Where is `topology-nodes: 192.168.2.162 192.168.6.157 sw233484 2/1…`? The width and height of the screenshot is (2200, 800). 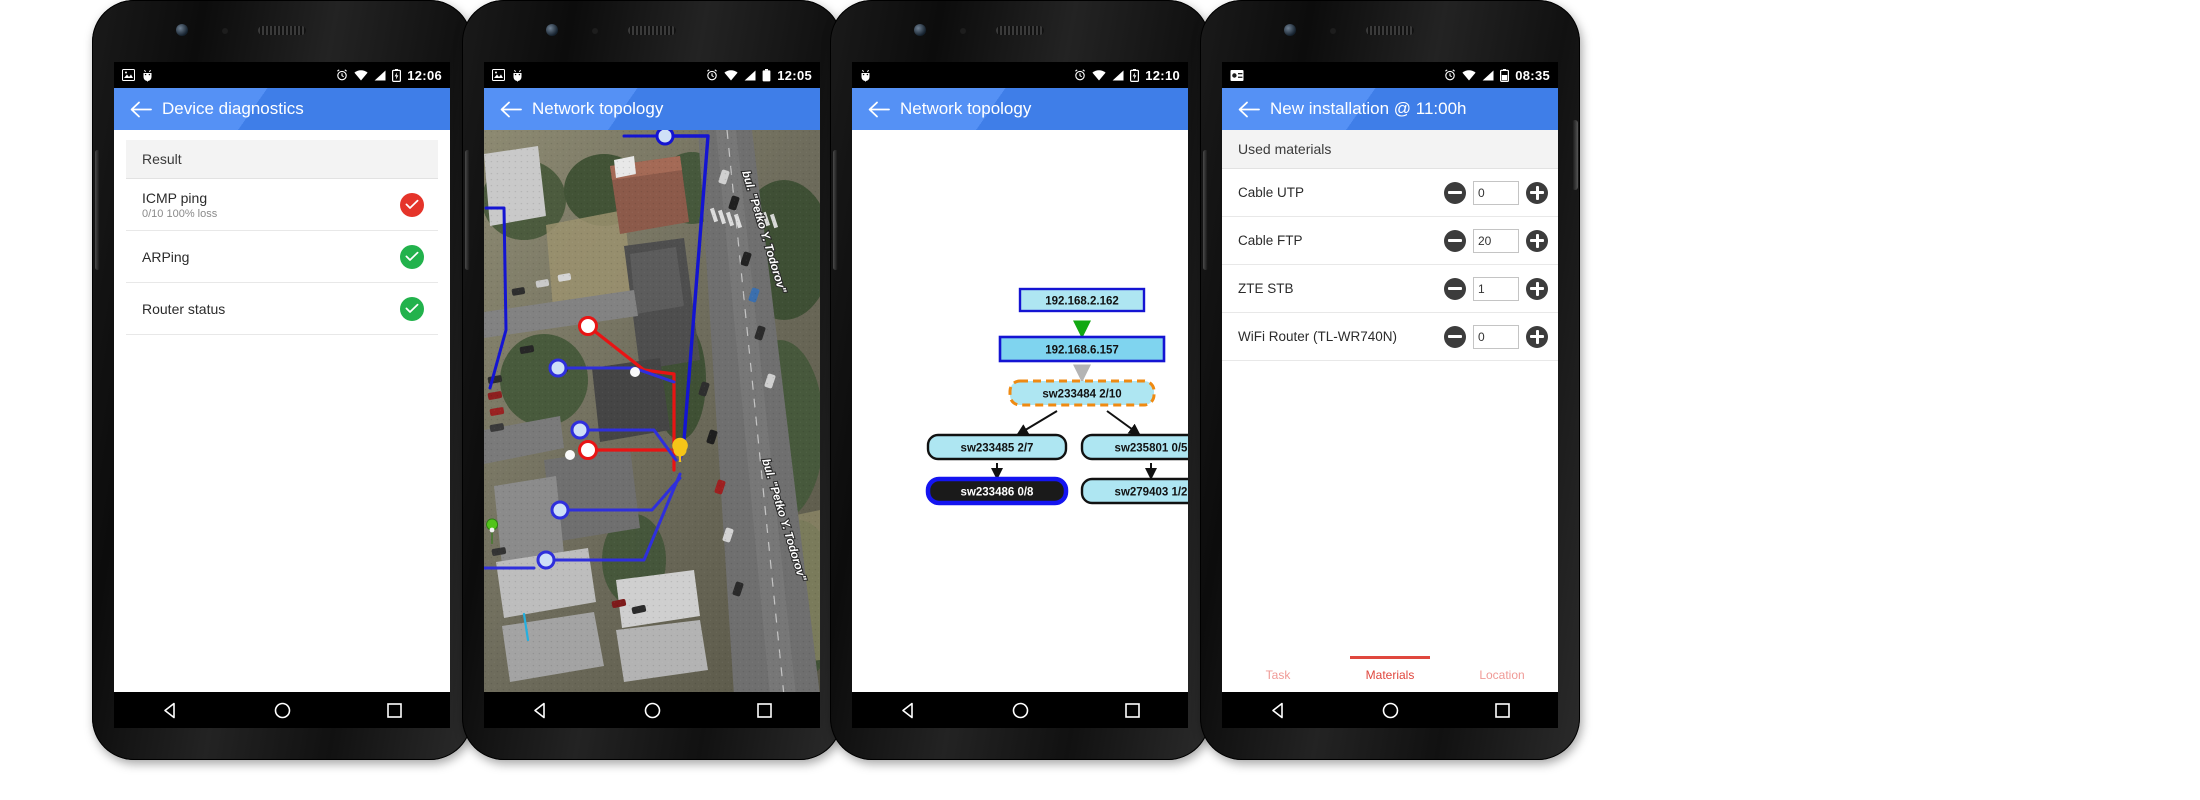
topology-nodes: 192.168.2.162 192.168.6.157 sw233484 2/1… is located at coordinates (1056, 396).